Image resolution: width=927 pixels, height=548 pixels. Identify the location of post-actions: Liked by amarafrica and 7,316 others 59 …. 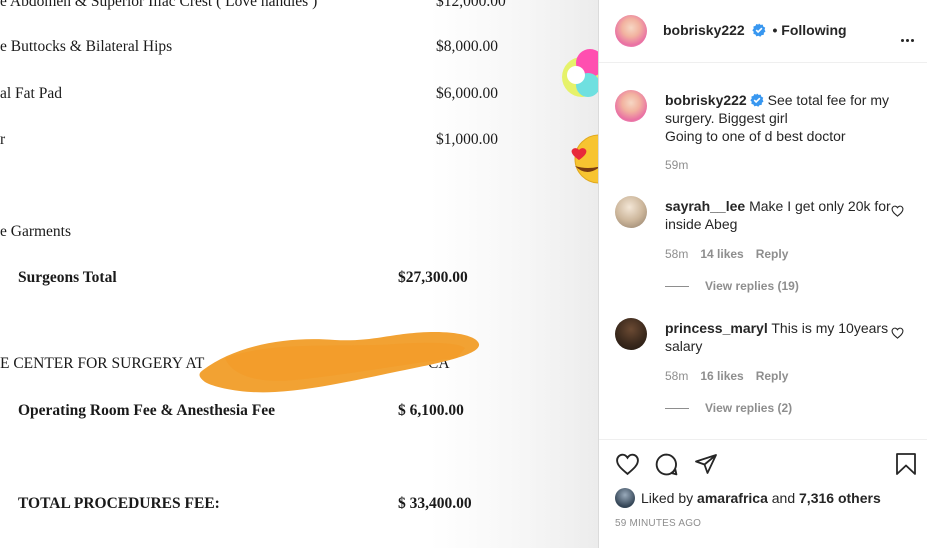
(763, 493).